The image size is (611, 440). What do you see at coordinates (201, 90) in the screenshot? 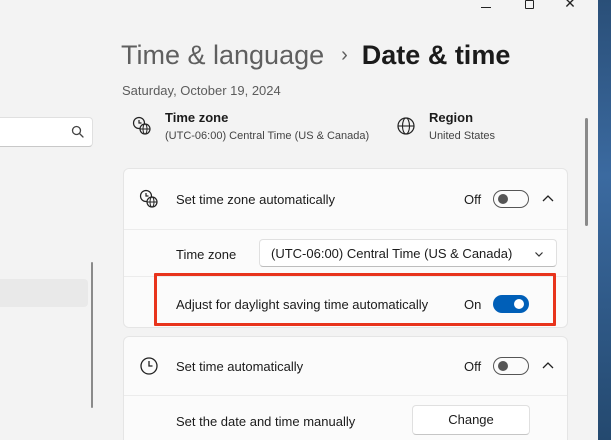
I see `current-date: Saturday, October 19, 2024` at bounding box center [201, 90].